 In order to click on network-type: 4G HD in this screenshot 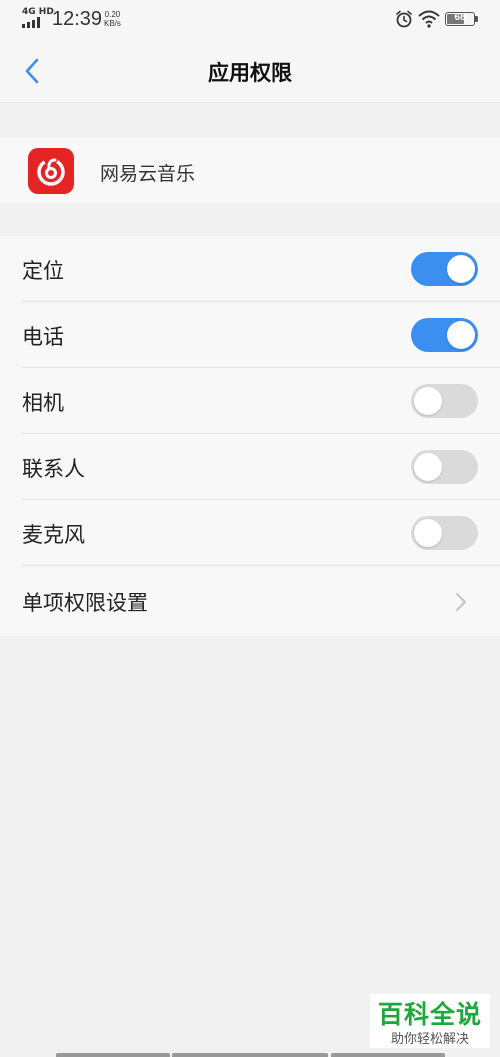, I will do `click(38, 12)`.